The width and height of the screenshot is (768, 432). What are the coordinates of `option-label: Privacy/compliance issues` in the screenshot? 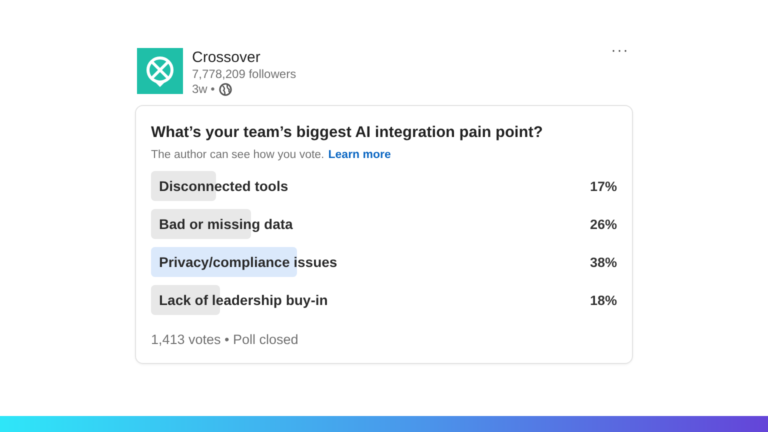 It's located at (248, 262).